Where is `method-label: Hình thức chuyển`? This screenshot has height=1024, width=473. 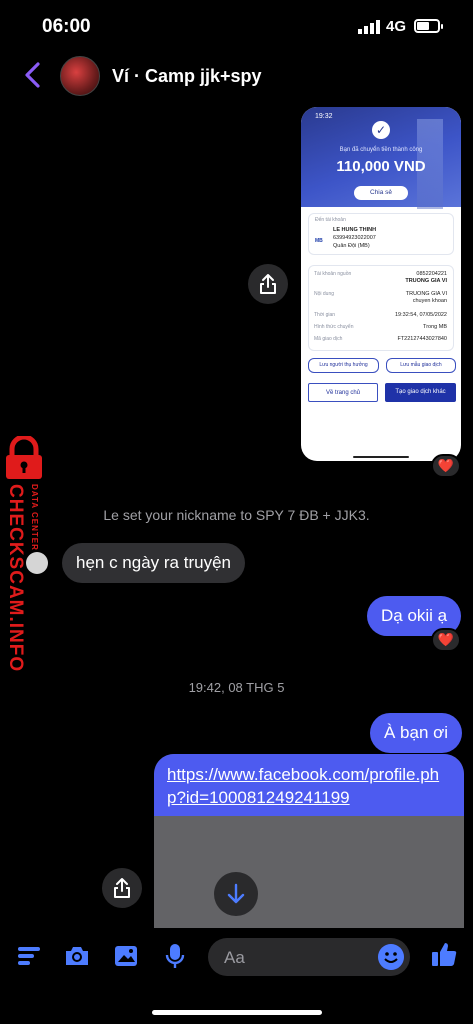
method-label: Hình thức chuyển is located at coordinates (334, 327).